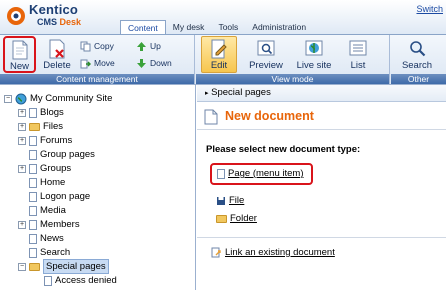  What do you see at coordinates (292, 79) in the screenshot?
I see `view-mode-label: View mode` at bounding box center [292, 79].